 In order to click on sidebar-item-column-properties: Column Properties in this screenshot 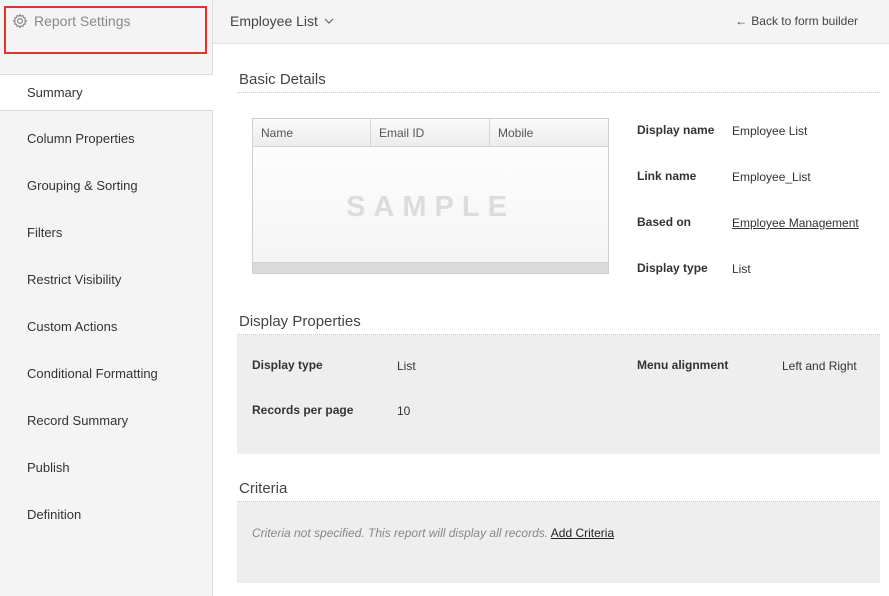, I will do `click(106, 144)`.